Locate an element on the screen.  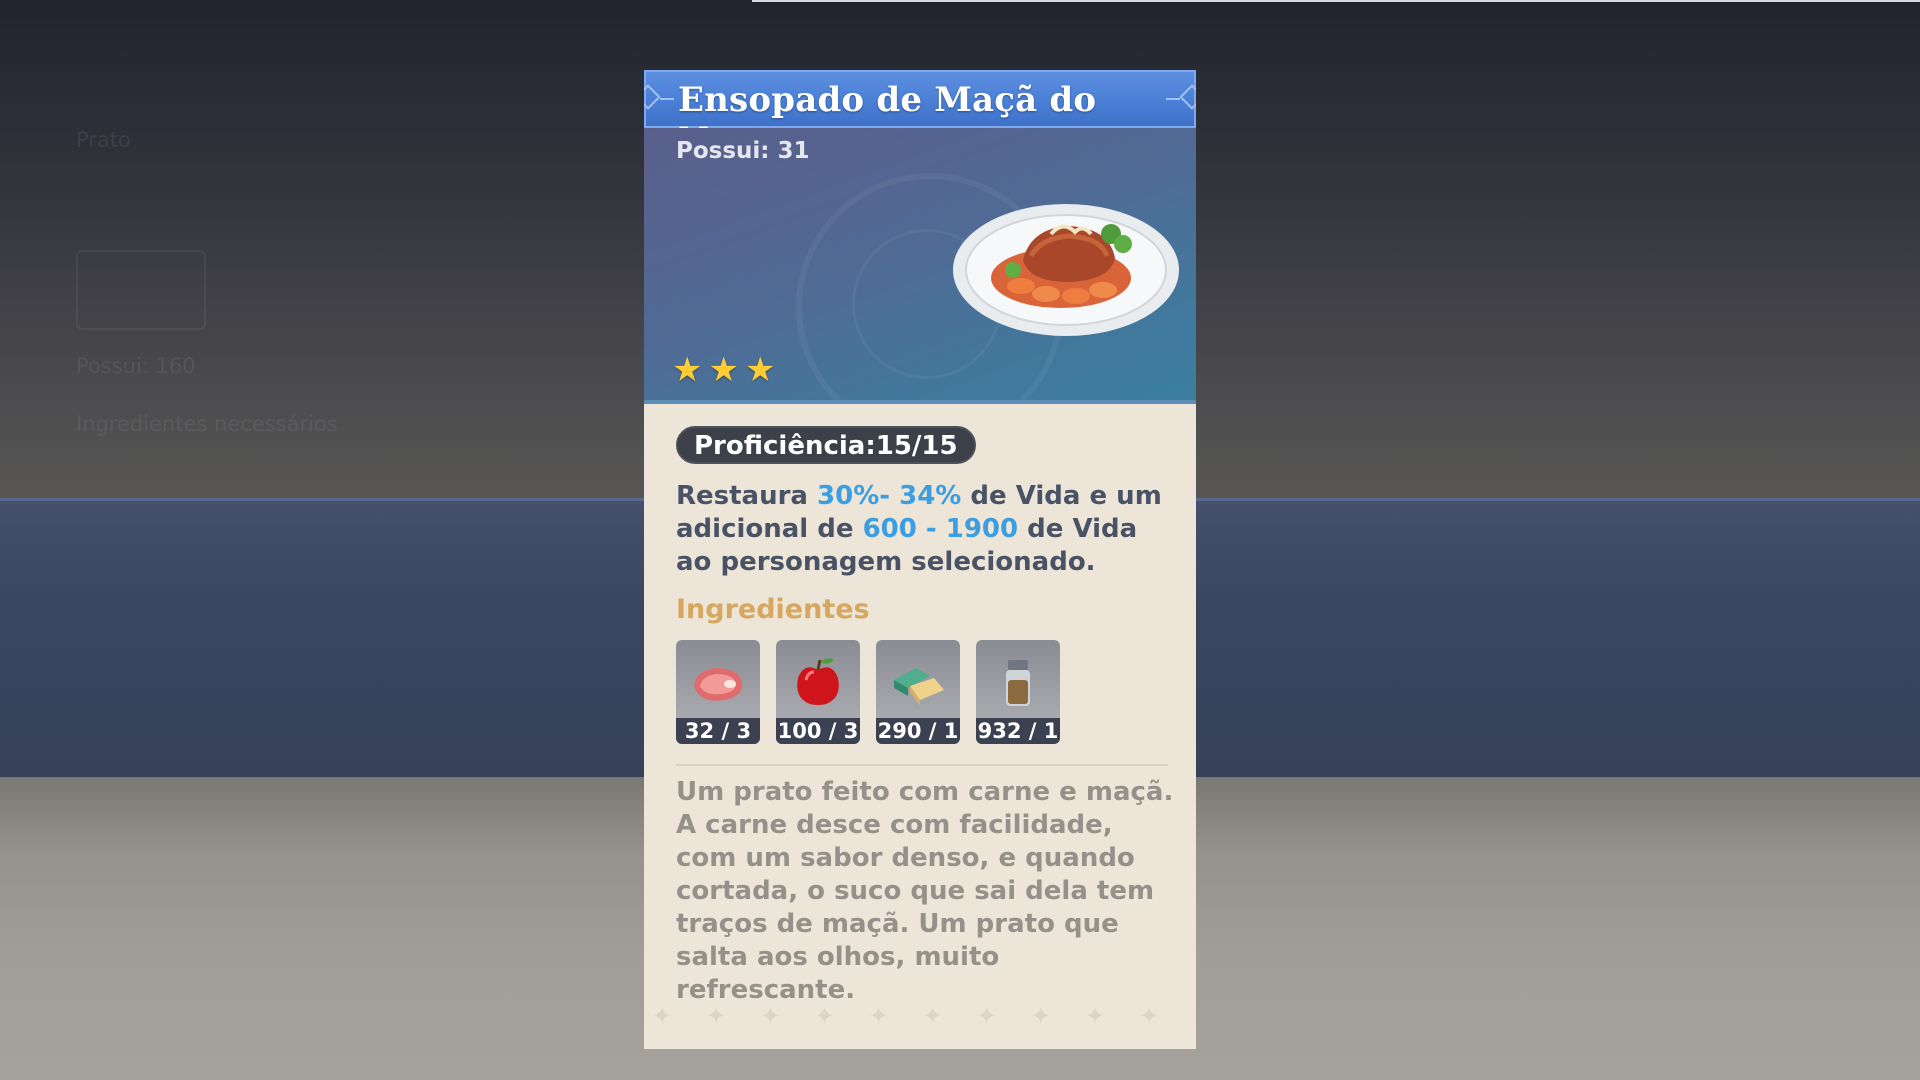
ingredients-list: 32 / 3 100 / 3 290 / 1 932 / 1 is located at coordinates (868, 692).